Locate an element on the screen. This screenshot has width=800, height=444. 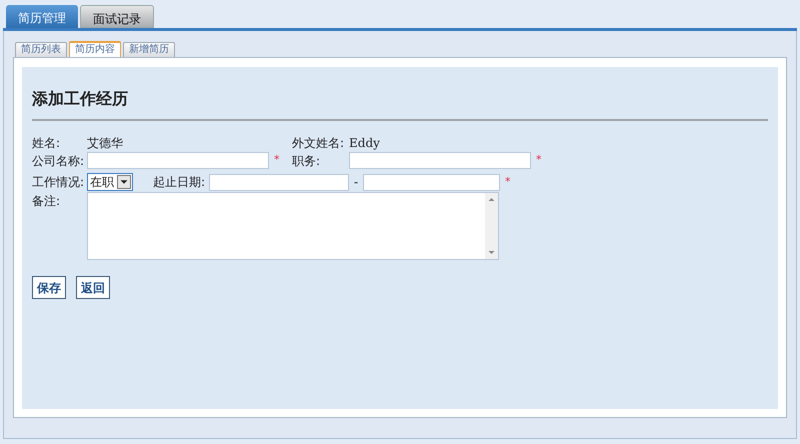
field-label: 备注: is located at coordinates (47, 200).